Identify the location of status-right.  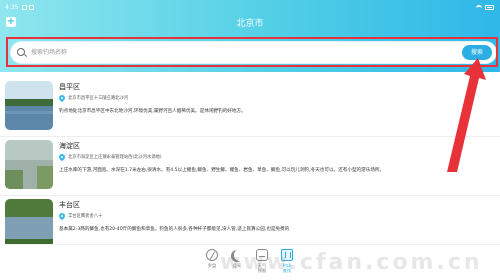
(485, 7).